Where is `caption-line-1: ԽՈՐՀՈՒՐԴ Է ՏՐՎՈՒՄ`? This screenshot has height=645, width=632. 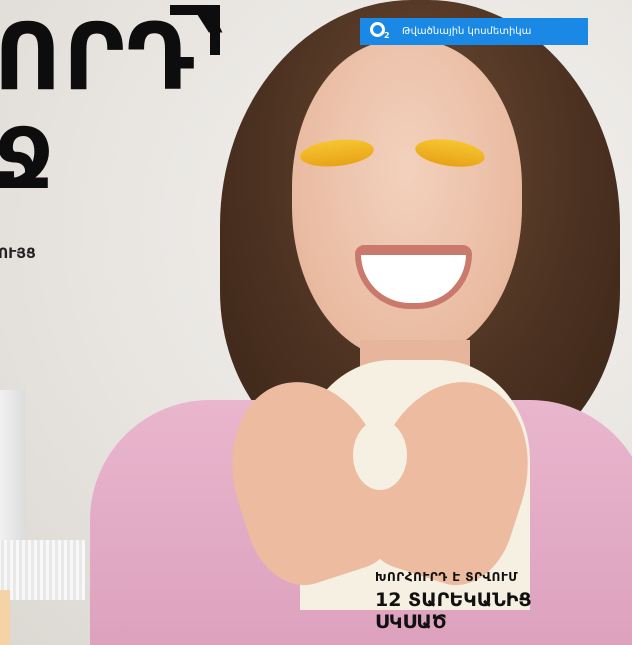 caption-line-1: ԽՈՐՀՈՒՐԴ Է ՏՐՎՈՒՄ is located at coordinates (447, 577).